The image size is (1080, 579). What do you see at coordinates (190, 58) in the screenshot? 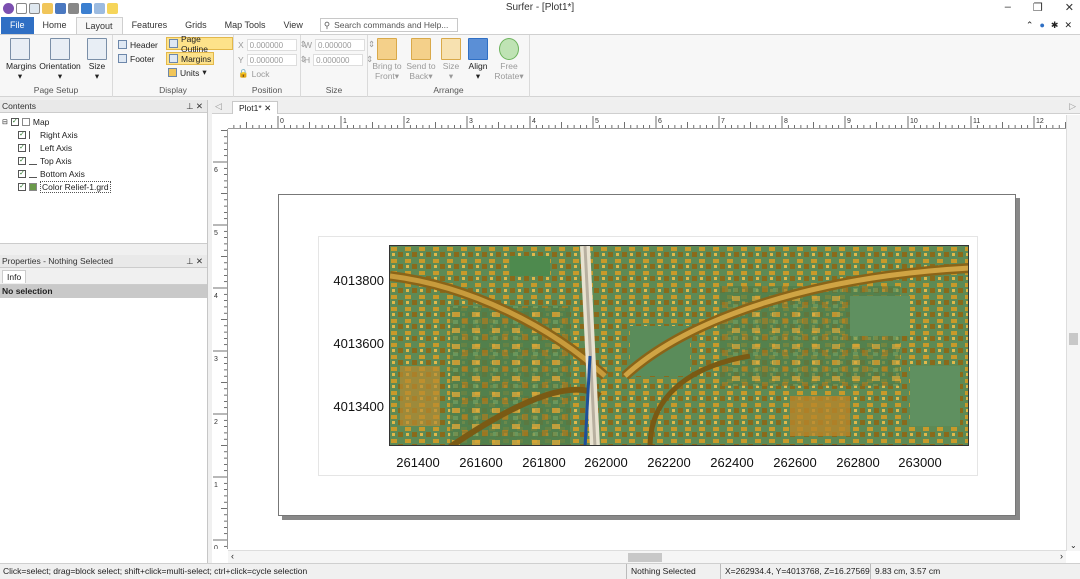
I see `margins-toggle: Margins` at bounding box center [190, 58].